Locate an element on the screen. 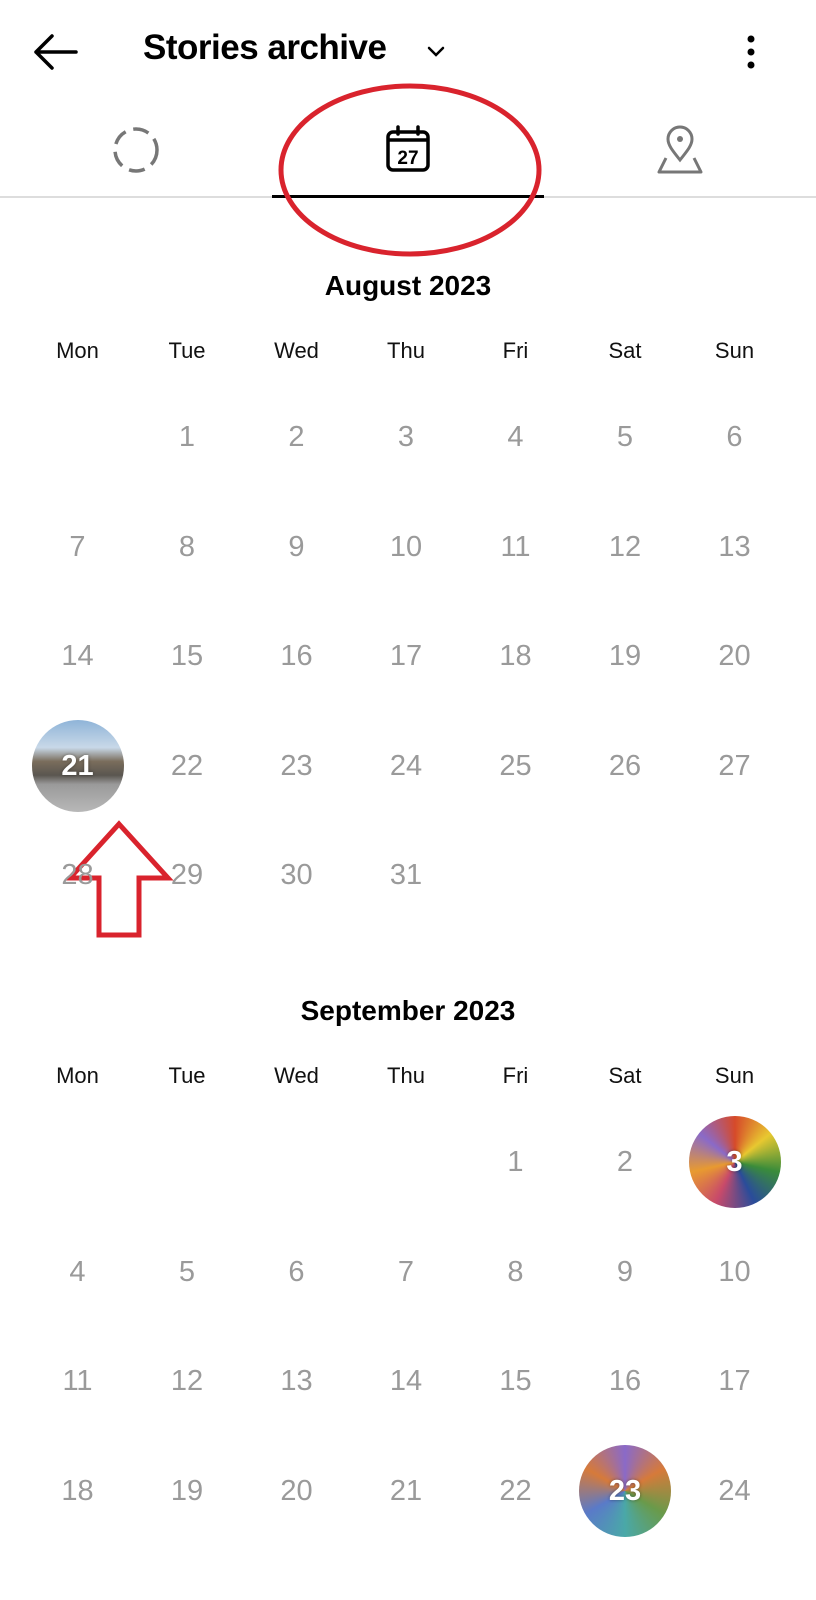 The width and height of the screenshot is (816, 1600). day-number: 31 is located at coordinates (406, 875).